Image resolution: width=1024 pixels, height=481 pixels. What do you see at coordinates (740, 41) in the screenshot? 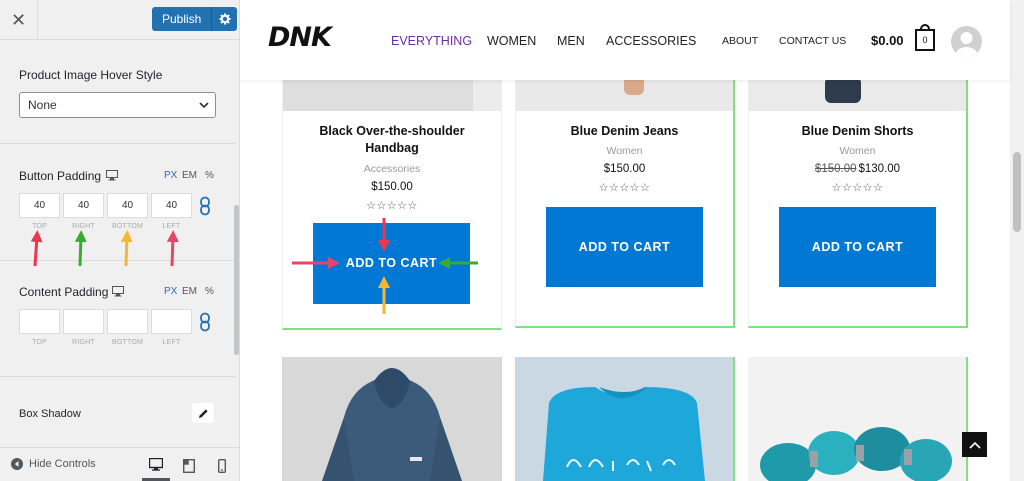
I see `nav-about: ABOUT` at bounding box center [740, 41].